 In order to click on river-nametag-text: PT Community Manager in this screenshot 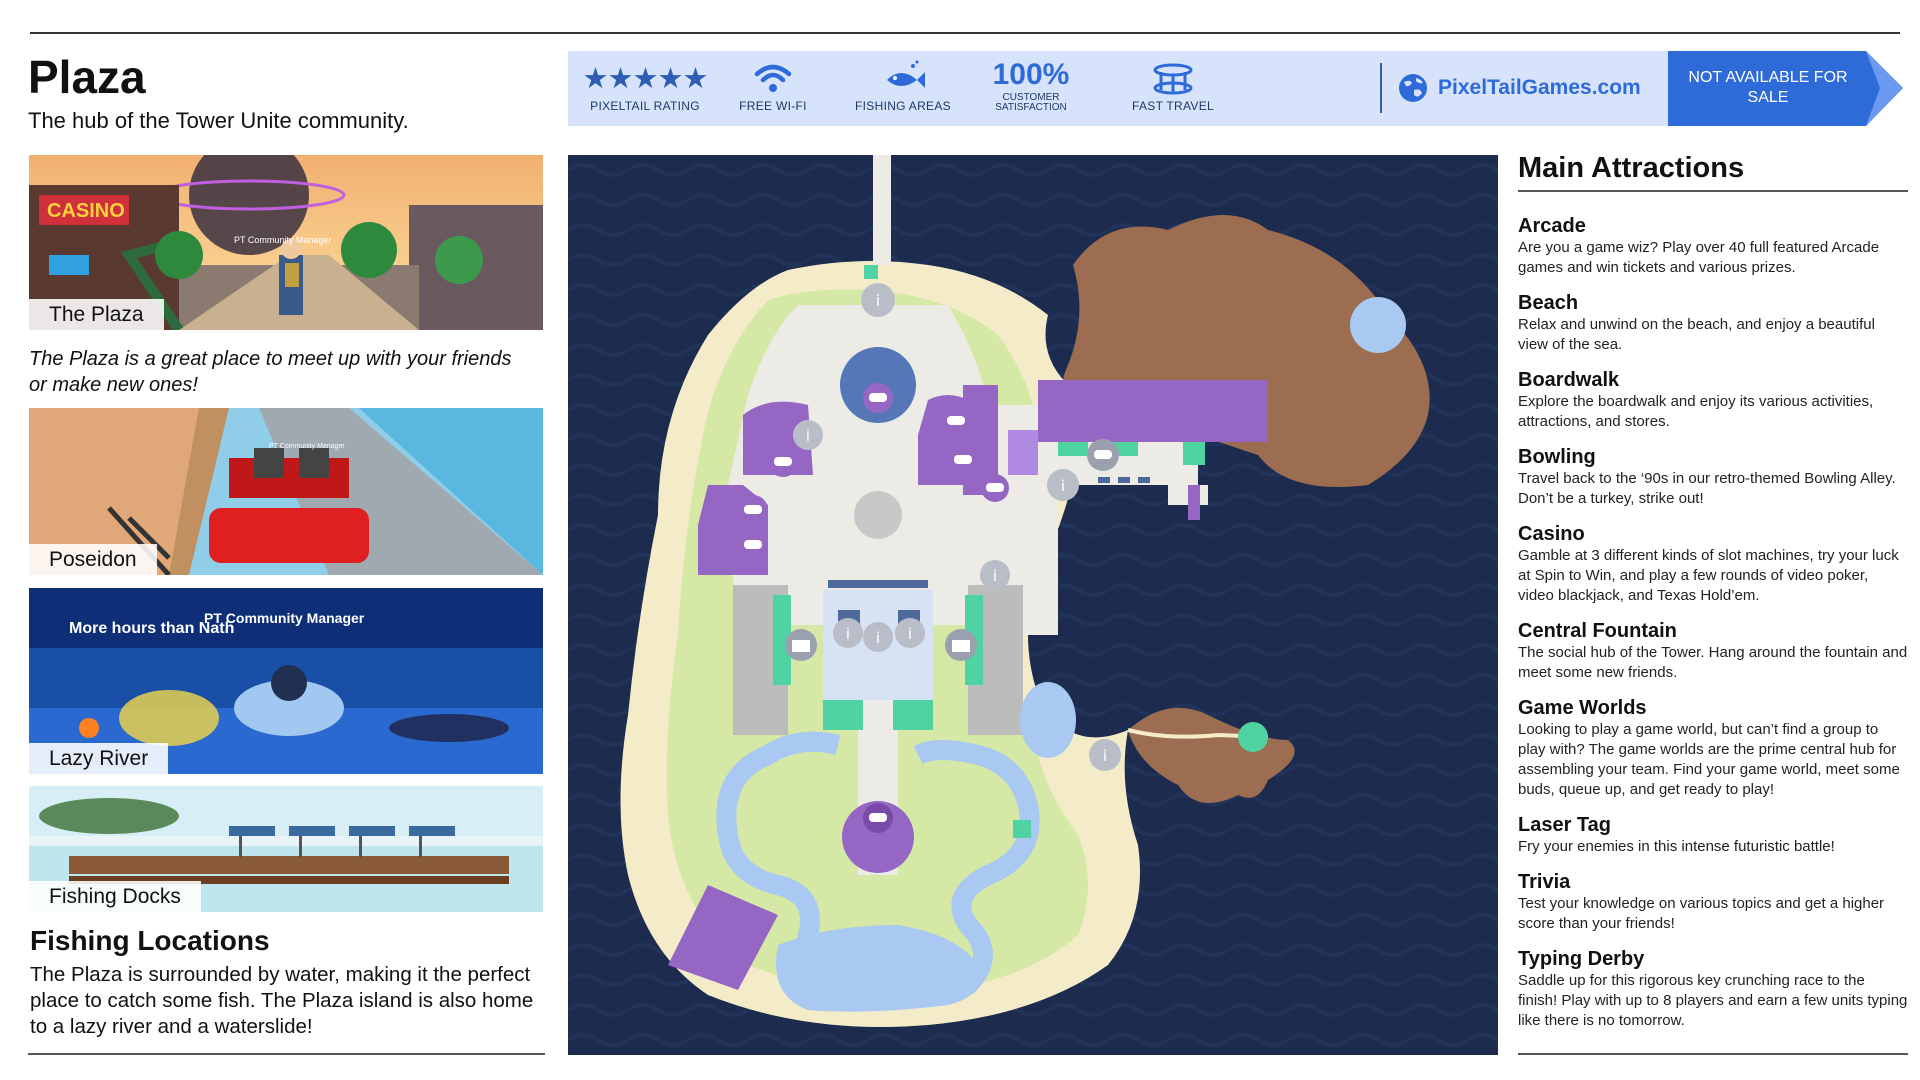, I will do `click(284, 618)`.